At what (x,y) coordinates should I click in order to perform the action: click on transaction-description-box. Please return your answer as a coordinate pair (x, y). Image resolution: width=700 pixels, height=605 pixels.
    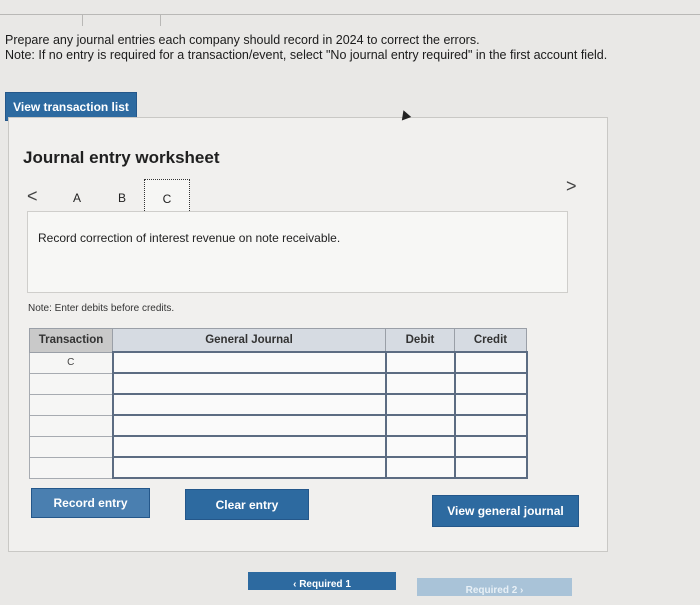
    Looking at the image, I should click on (297, 252).